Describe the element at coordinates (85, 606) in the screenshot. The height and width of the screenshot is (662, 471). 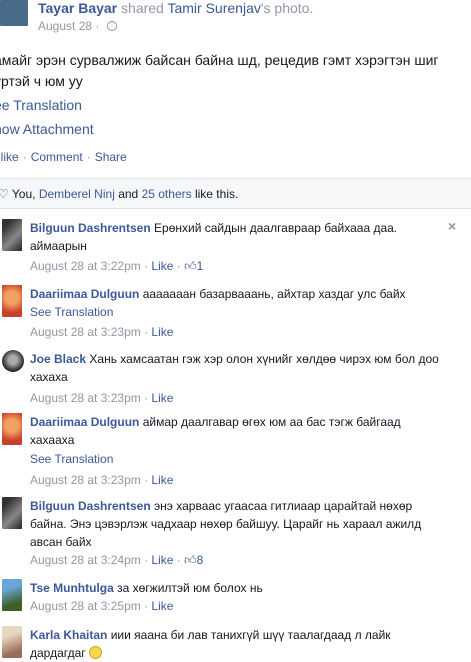
I see `comment-time: August 28 at 3:25pm` at that location.